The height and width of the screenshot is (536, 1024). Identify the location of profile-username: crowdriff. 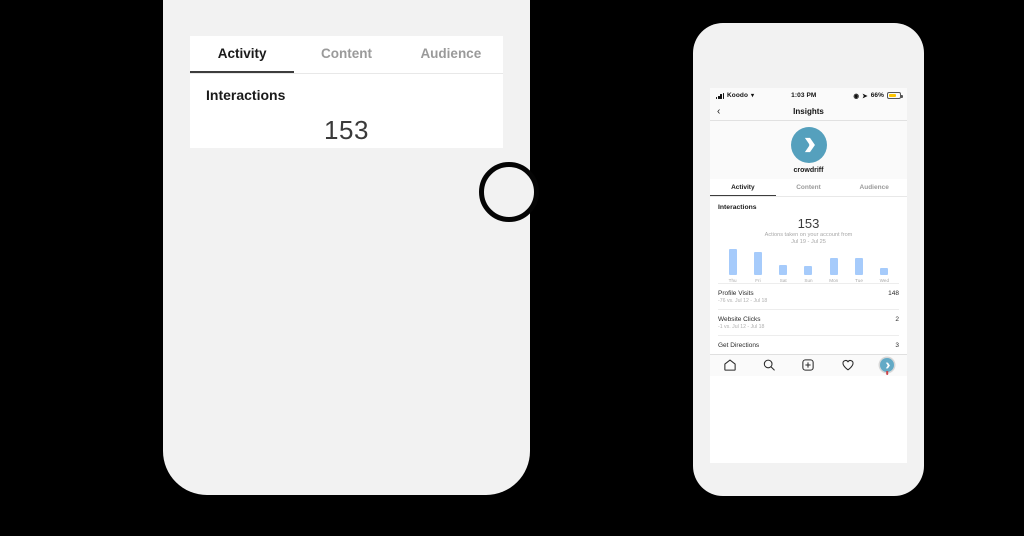
(808, 170).